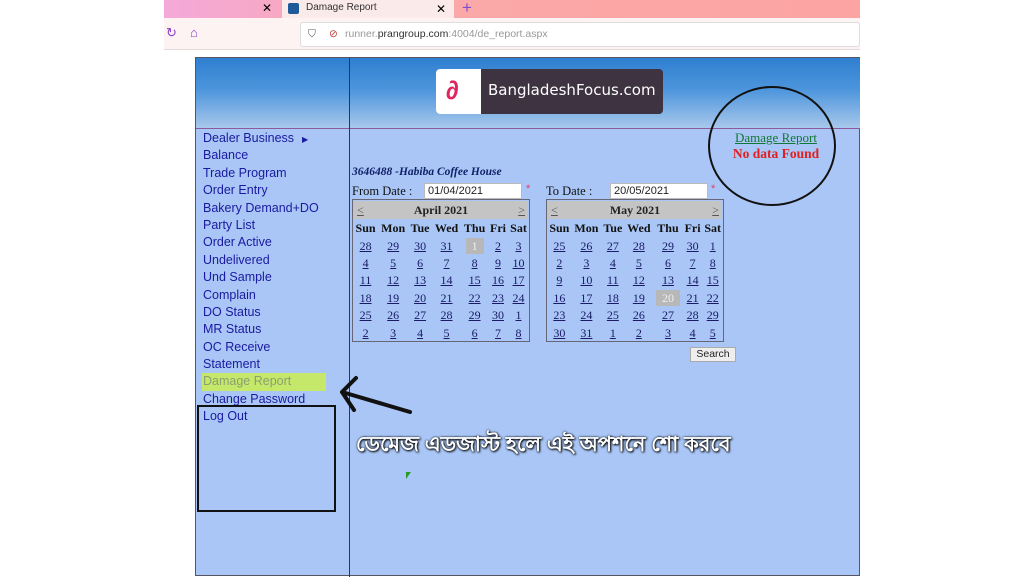 The width and height of the screenshot is (1024, 577). Describe the element at coordinates (587, 298) in the screenshot. I see `calendar-day: 17` at that location.